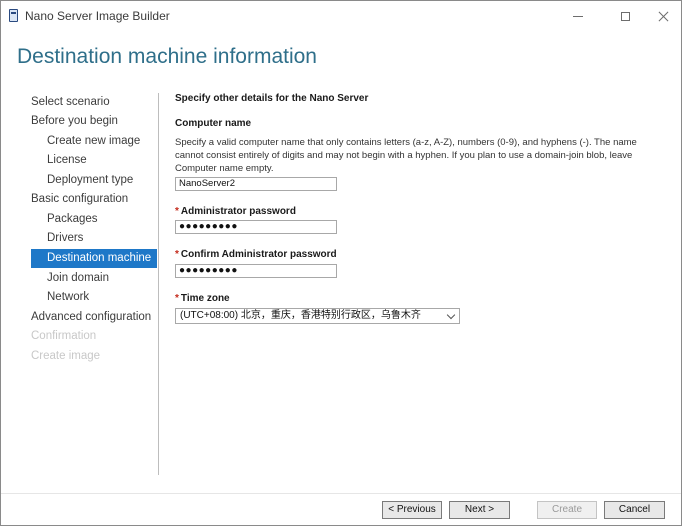 The image size is (682, 526). What do you see at coordinates (72, 219) in the screenshot?
I see `nav-item-packages: Packages` at bounding box center [72, 219].